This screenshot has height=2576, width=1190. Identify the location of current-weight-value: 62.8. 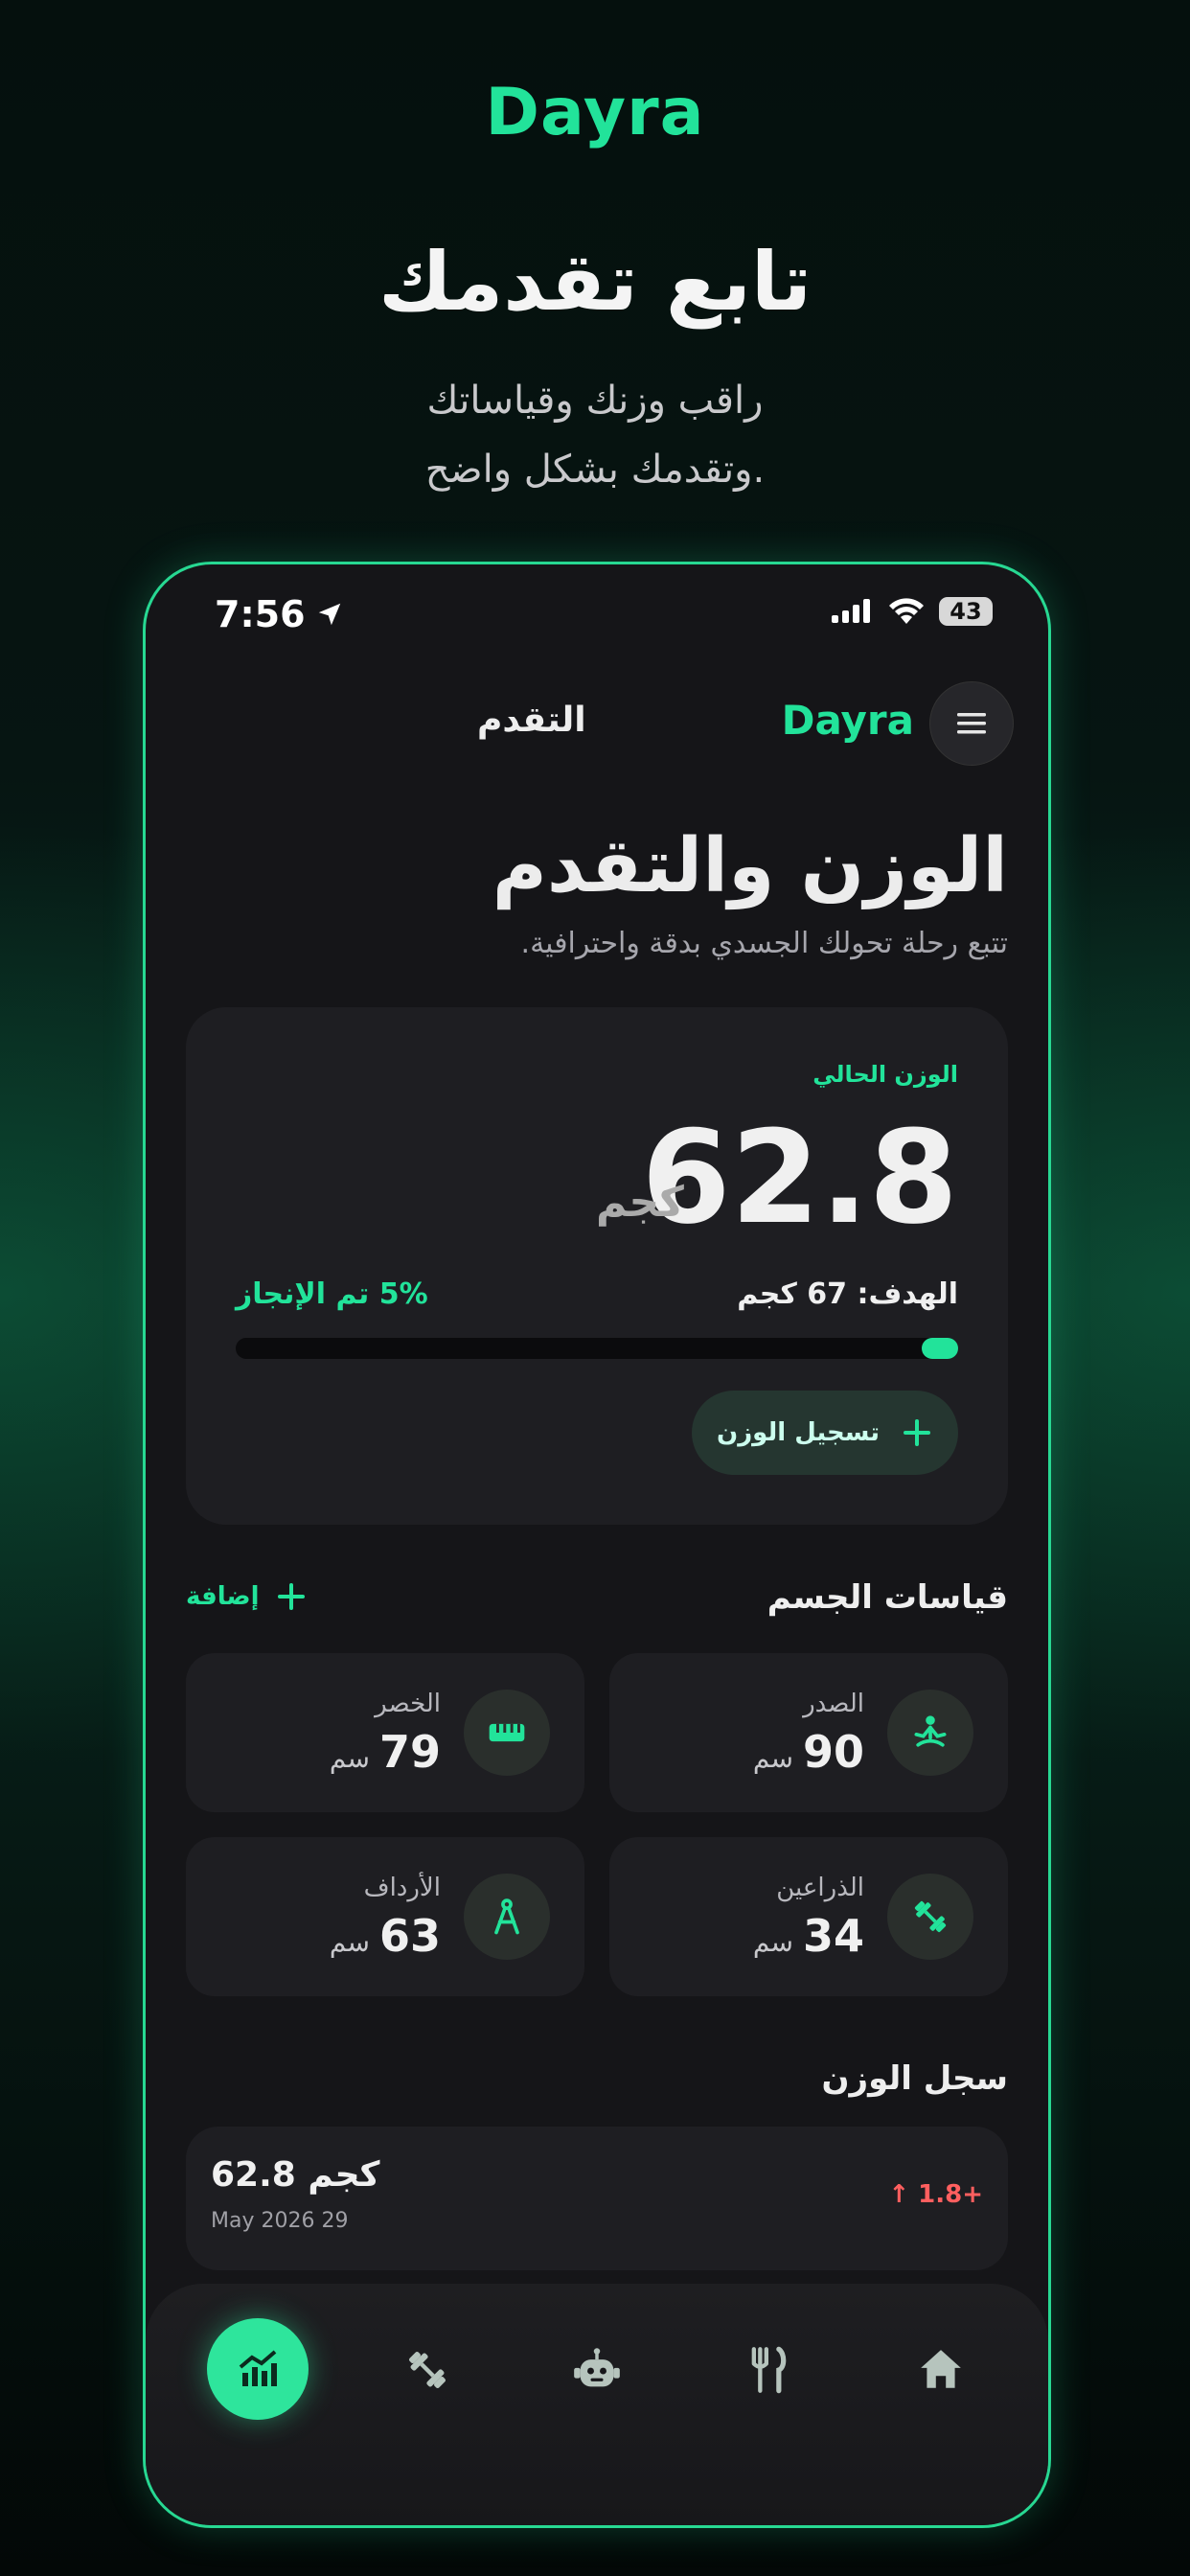
(800, 1178).